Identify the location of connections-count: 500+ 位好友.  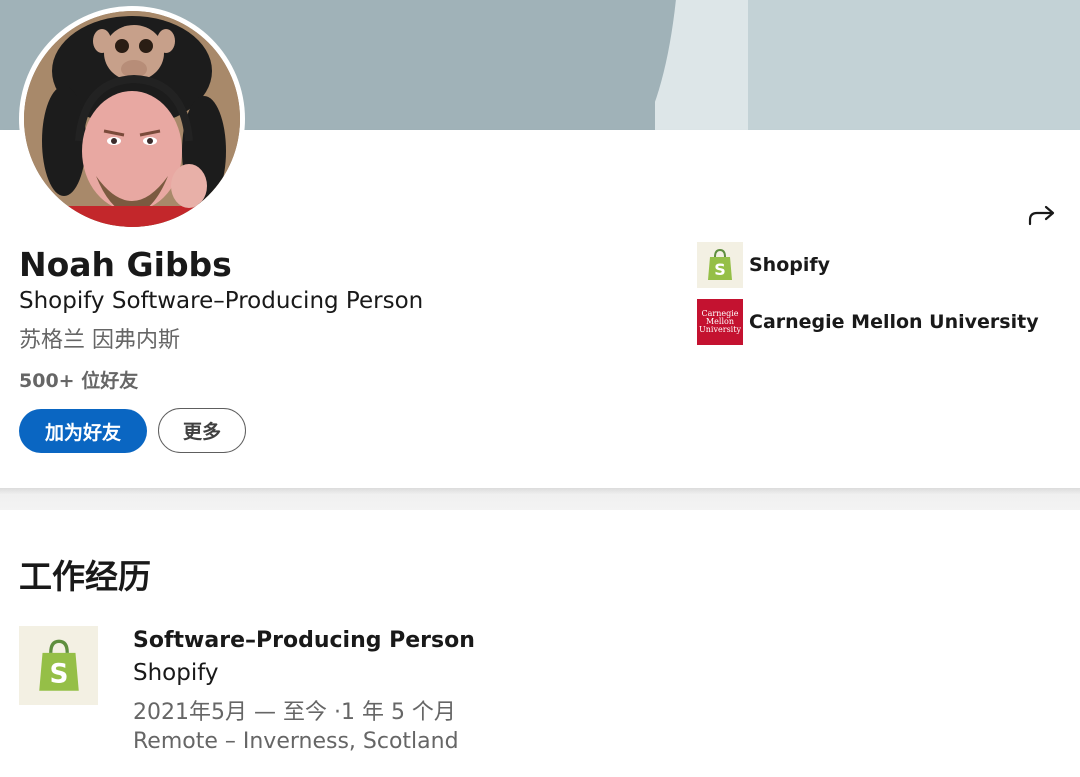
(78, 379).